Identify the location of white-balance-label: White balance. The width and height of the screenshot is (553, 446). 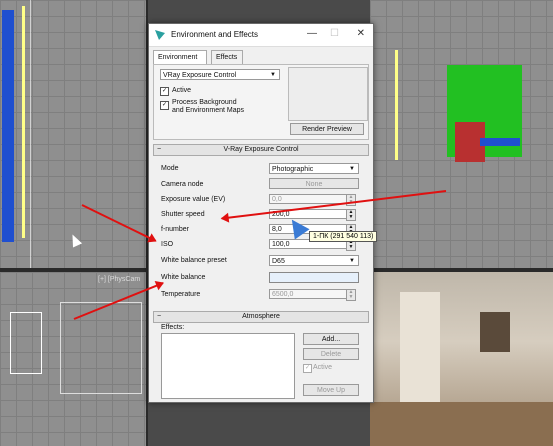
(183, 277).